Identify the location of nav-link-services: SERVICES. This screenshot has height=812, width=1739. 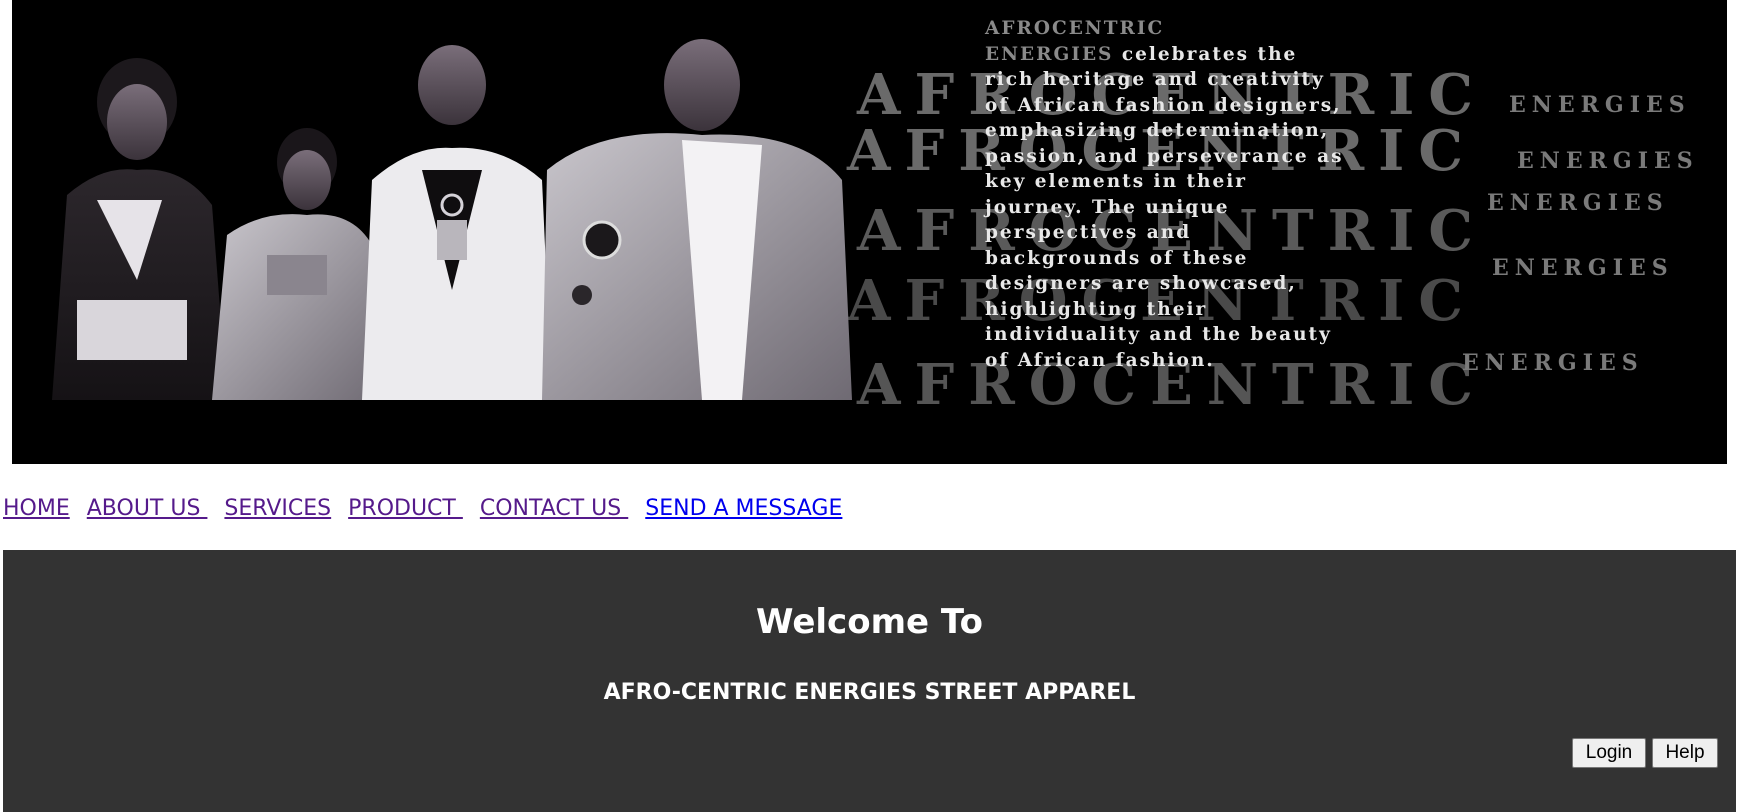
(277, 508).